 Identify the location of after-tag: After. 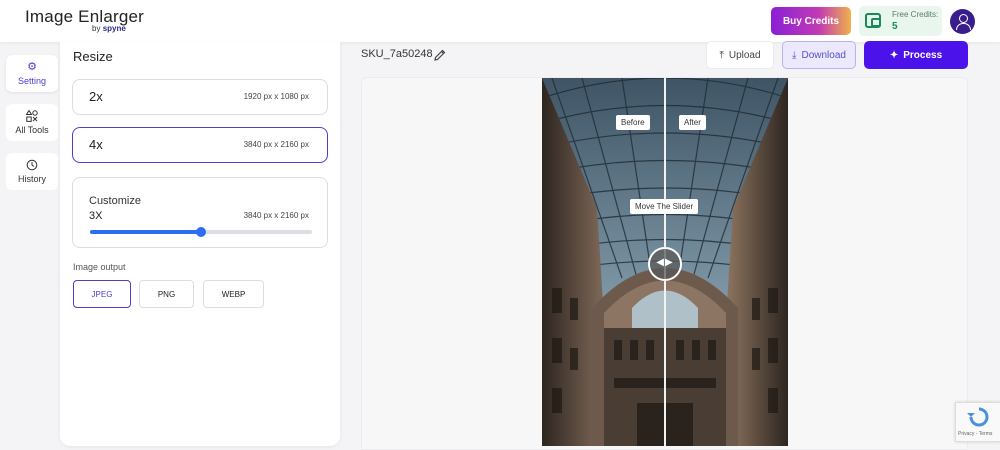
(692, 122).